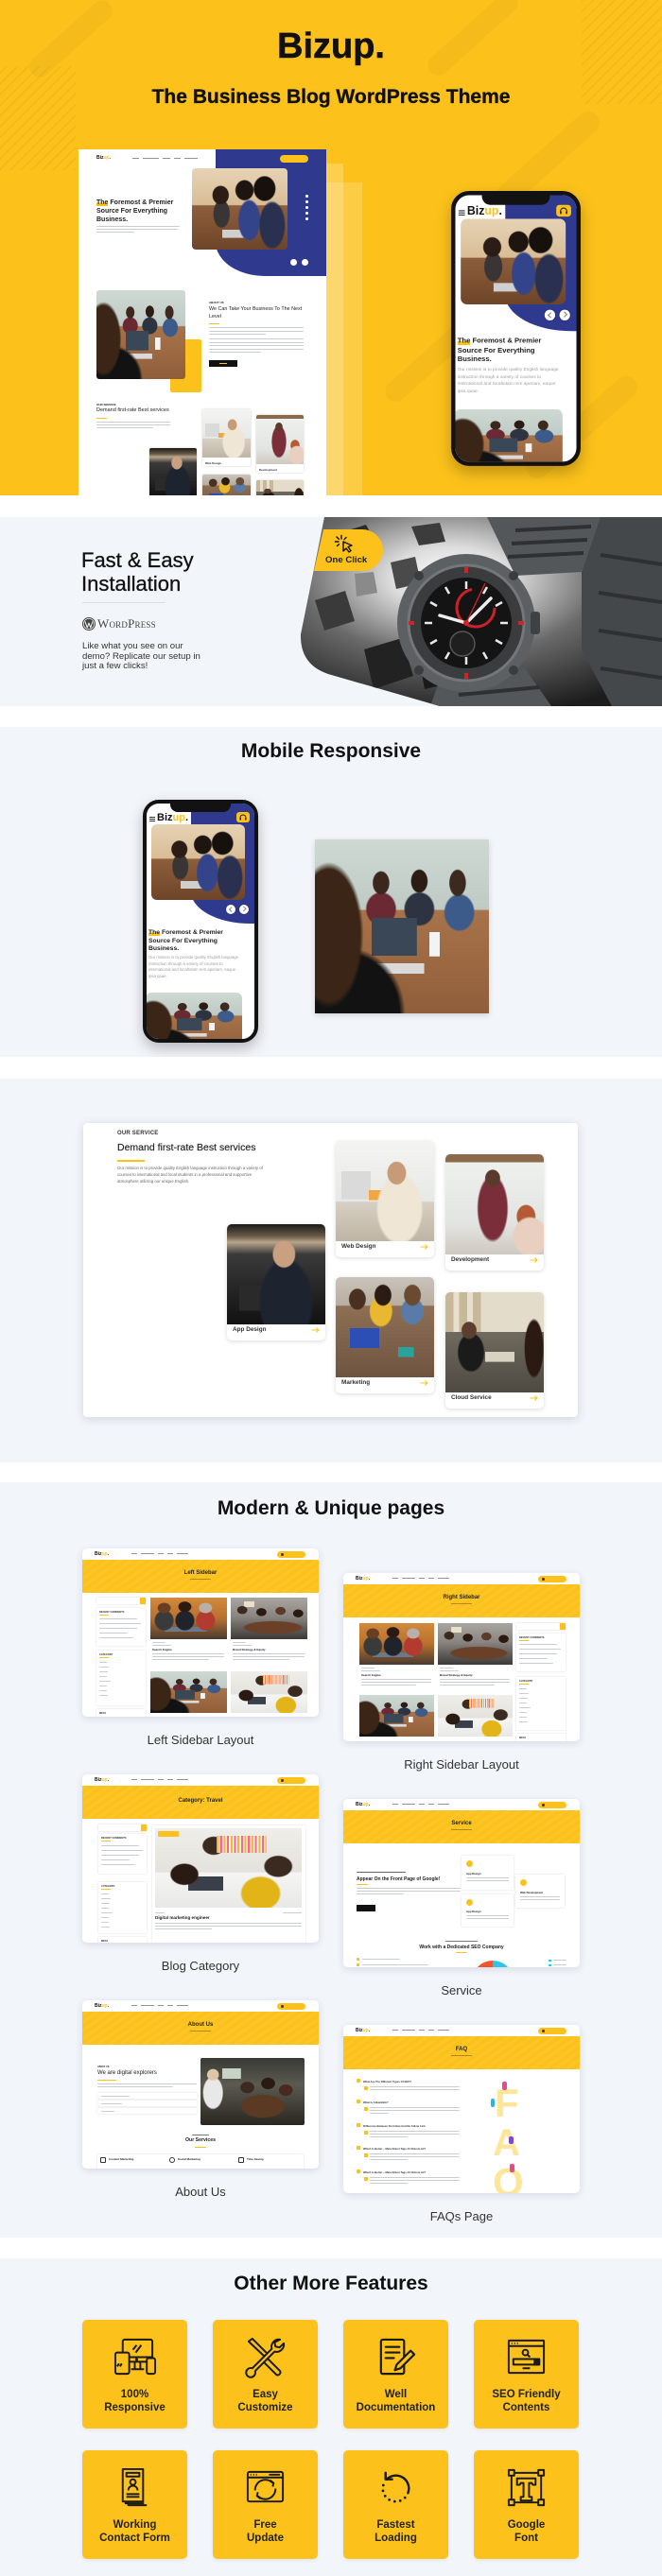  I want to click on service-card-marketing: Marketing, so click(385, 1335).